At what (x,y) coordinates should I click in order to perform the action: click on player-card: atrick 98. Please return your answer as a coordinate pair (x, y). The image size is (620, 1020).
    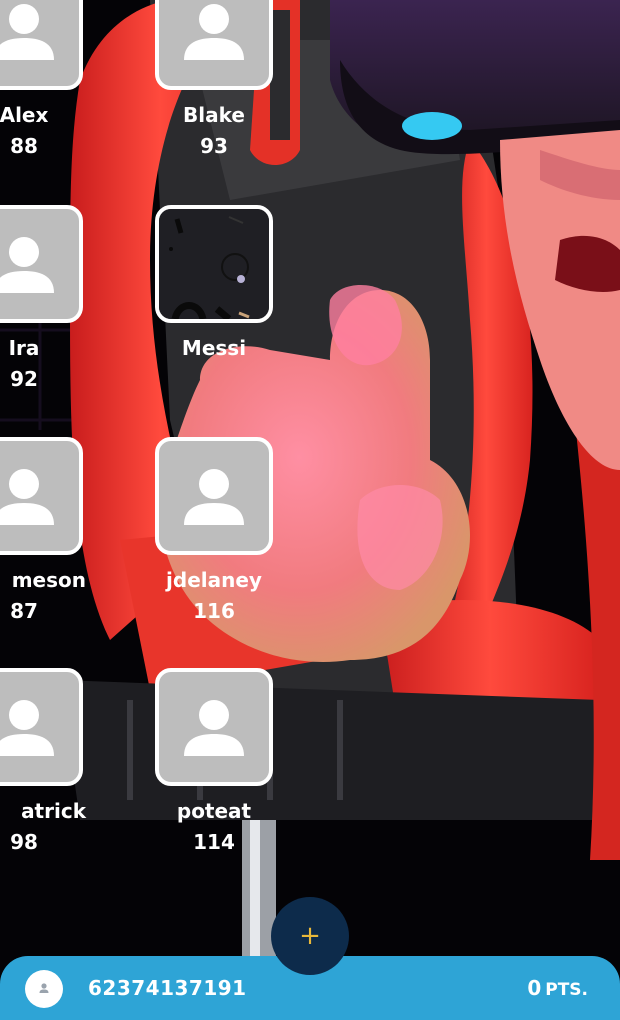
    Looking at the image, I should click on (43, 761).